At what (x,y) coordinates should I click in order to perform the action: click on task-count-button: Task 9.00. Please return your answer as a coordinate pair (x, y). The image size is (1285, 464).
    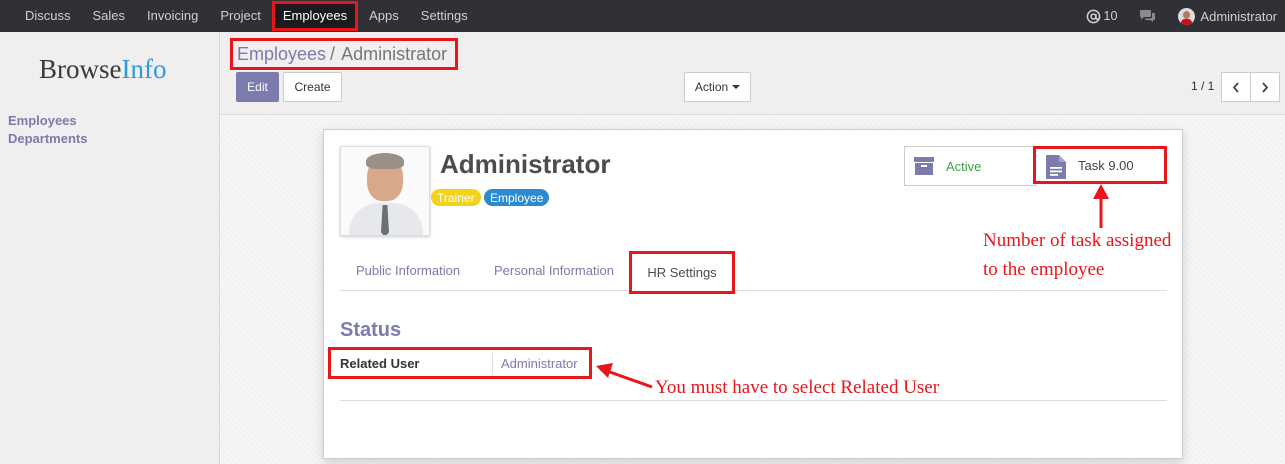
    Looking at the image, I should click on (1100, 165).